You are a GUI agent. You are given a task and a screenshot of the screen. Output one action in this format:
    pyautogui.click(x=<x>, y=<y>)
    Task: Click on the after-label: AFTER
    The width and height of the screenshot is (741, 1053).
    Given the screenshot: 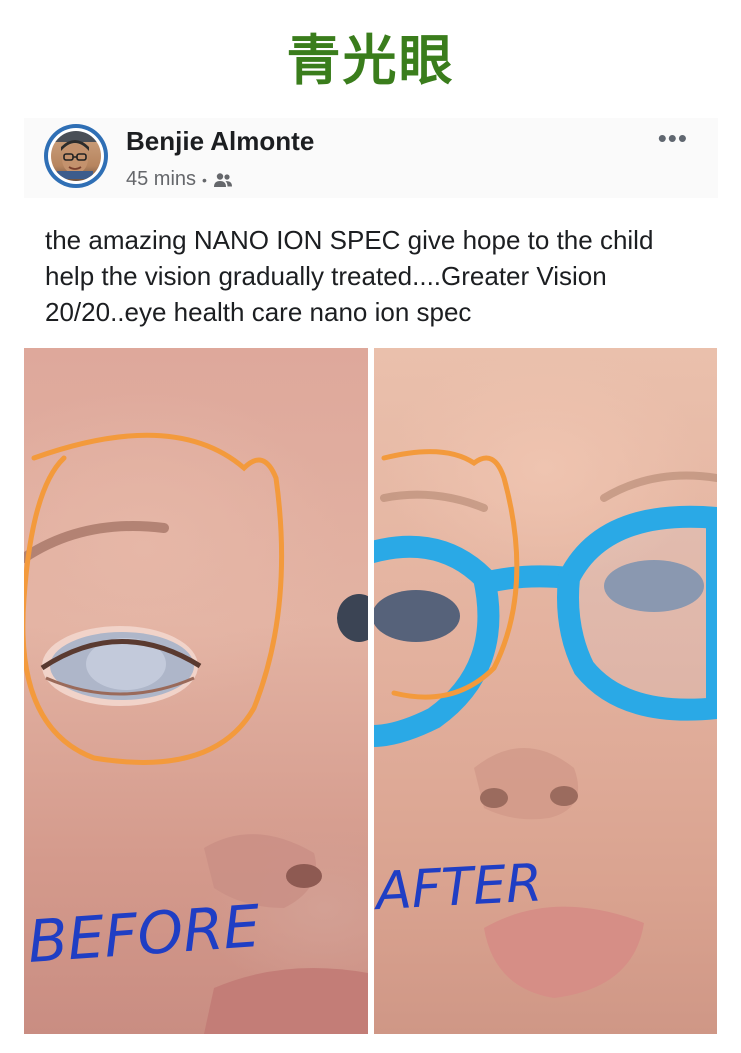 What is the action you would take?
    pyautogui.click(x=459, y=887)
    